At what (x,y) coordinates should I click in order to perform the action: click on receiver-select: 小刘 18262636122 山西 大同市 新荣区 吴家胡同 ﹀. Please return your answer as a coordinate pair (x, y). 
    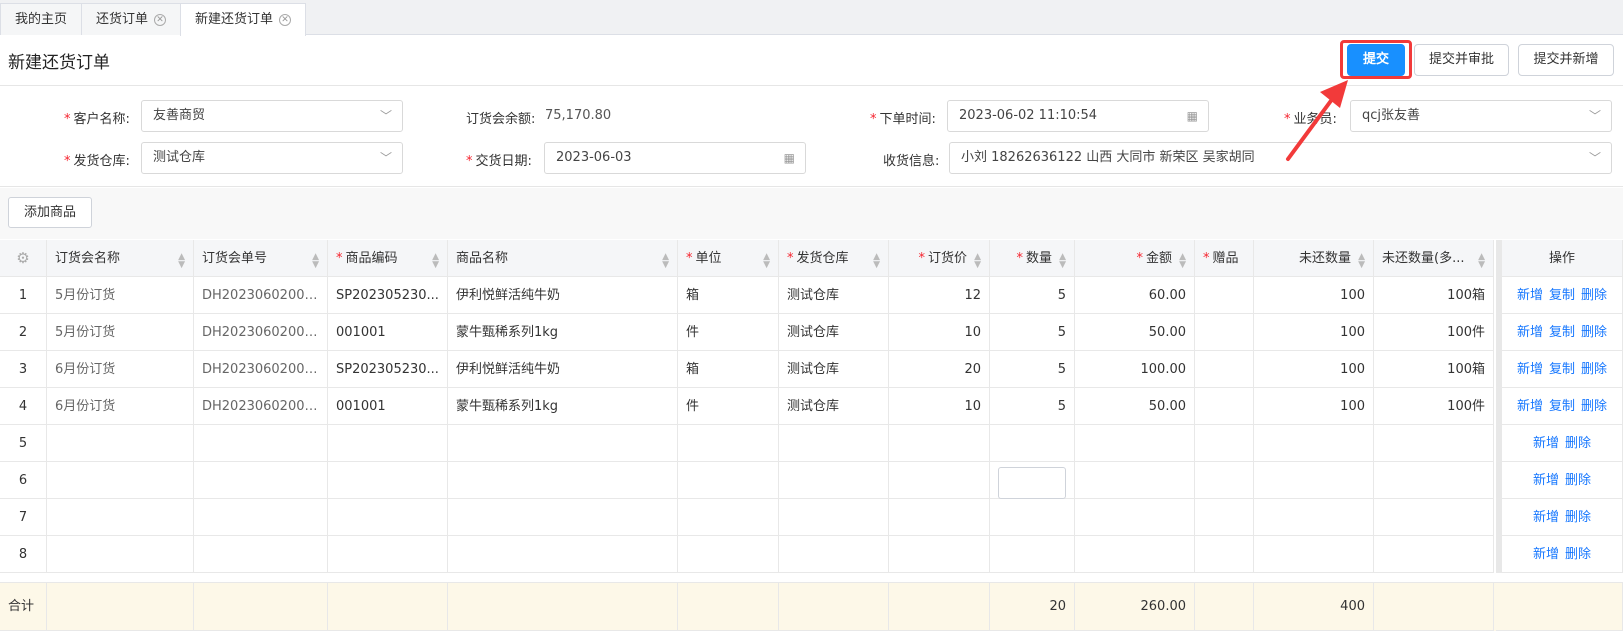
    Looking at the image, I should click on (1280, 158).